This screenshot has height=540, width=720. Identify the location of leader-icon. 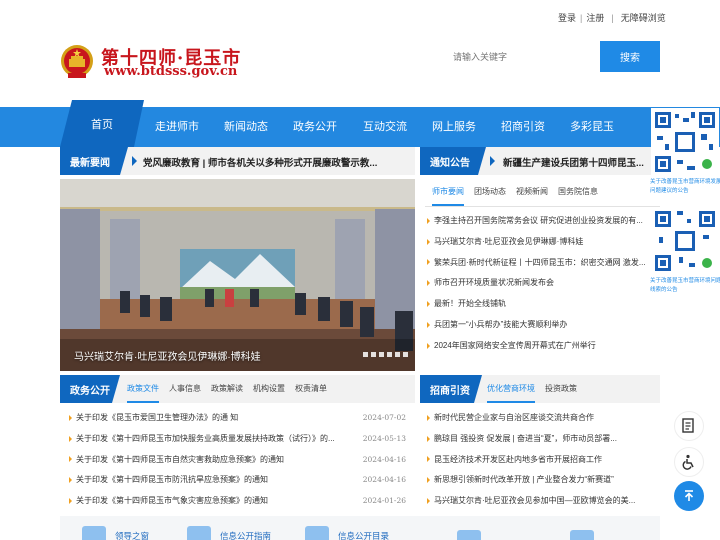
(94, 533).